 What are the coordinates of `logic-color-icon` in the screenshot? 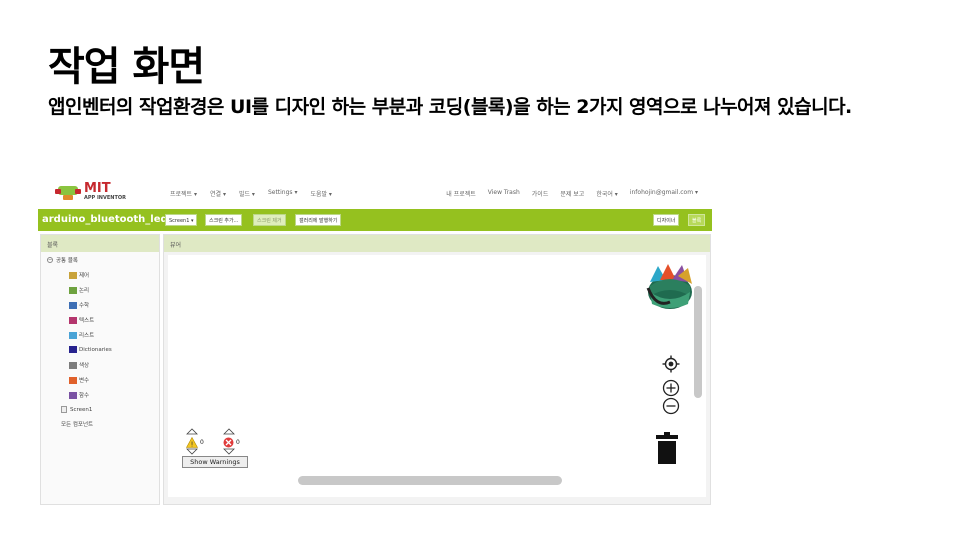 It's located at (73, 290).